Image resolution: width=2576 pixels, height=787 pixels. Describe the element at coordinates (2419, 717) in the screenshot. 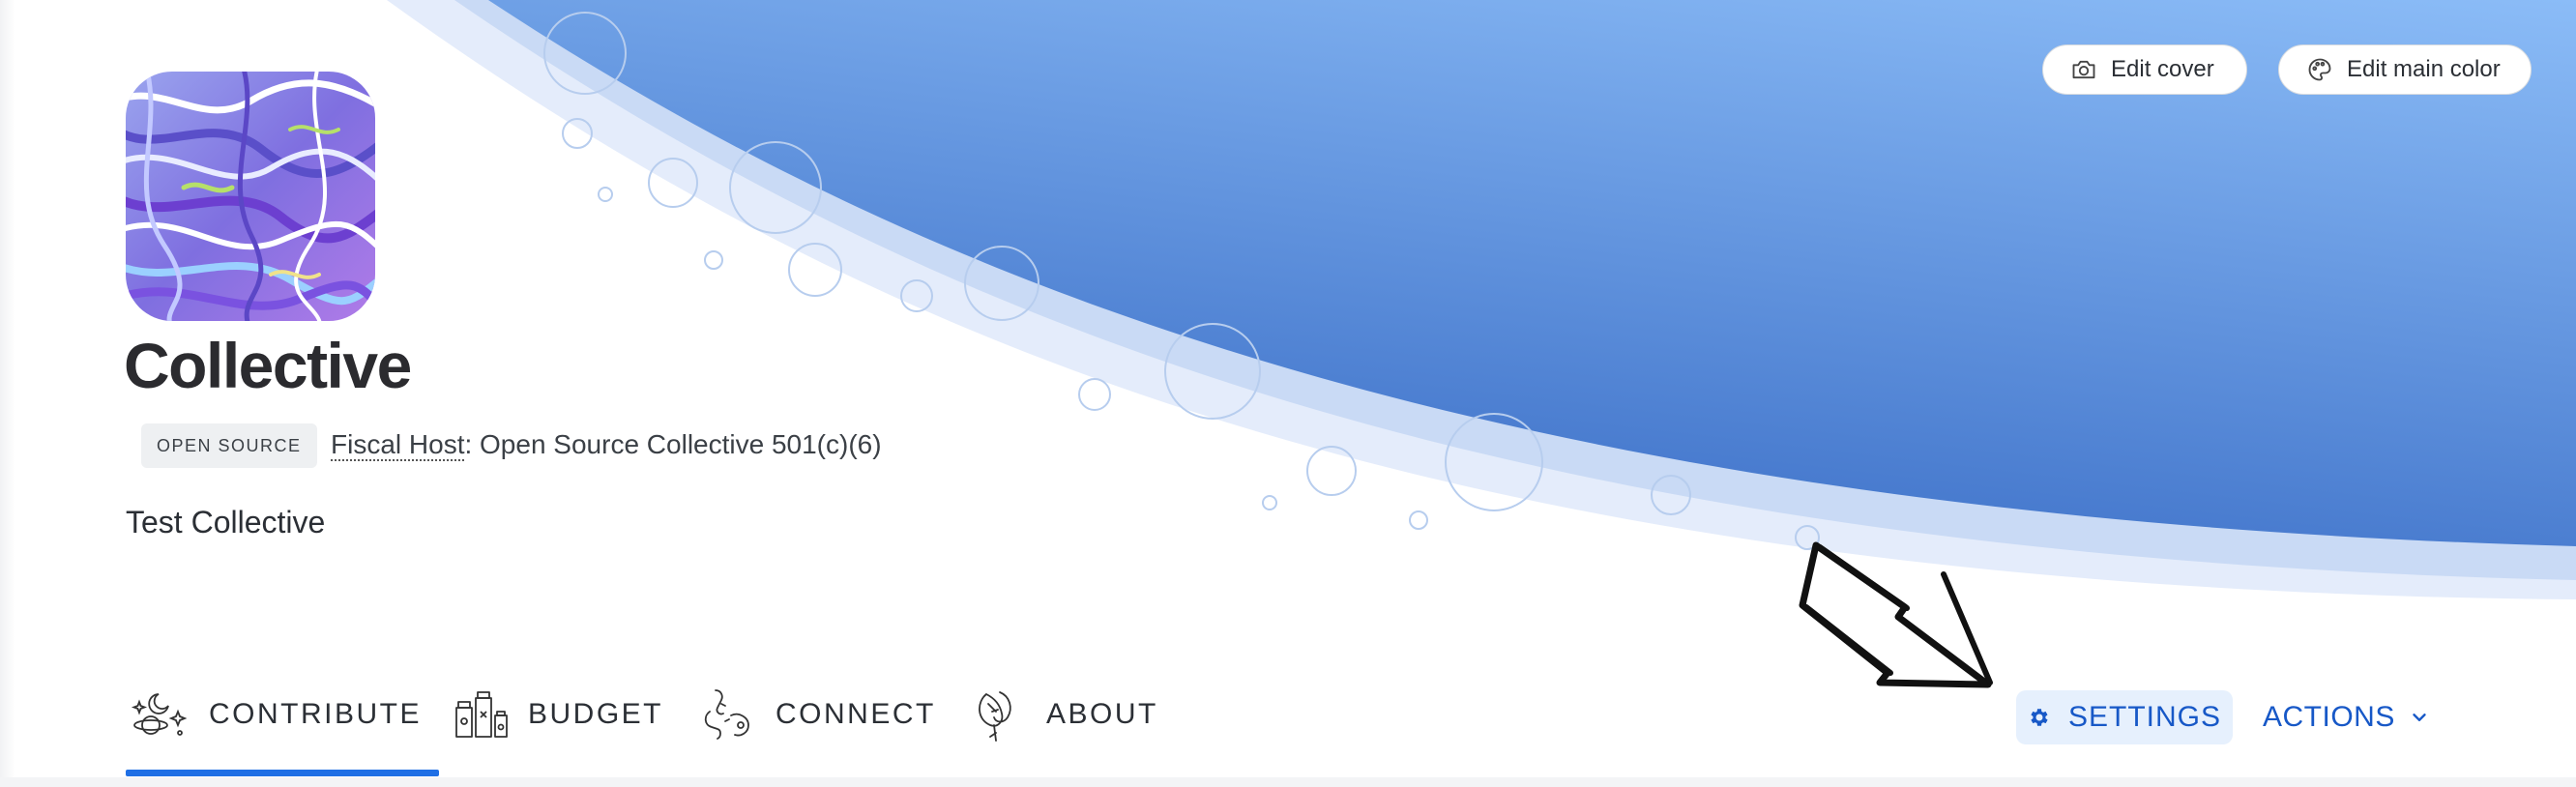

I see `chevron-down-icon` at that location.